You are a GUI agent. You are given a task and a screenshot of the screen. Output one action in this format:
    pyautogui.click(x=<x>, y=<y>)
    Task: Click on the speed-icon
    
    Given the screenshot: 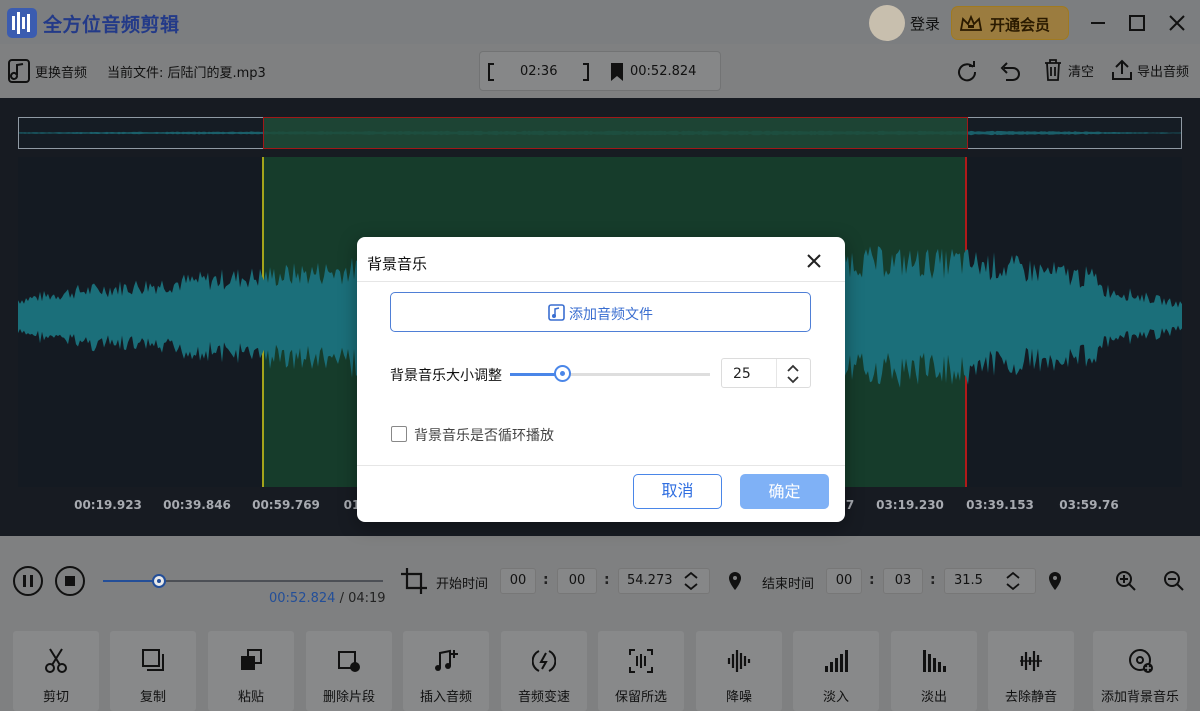 What is the action you would take?
    pyautogui.click(x=544, y=661)
    